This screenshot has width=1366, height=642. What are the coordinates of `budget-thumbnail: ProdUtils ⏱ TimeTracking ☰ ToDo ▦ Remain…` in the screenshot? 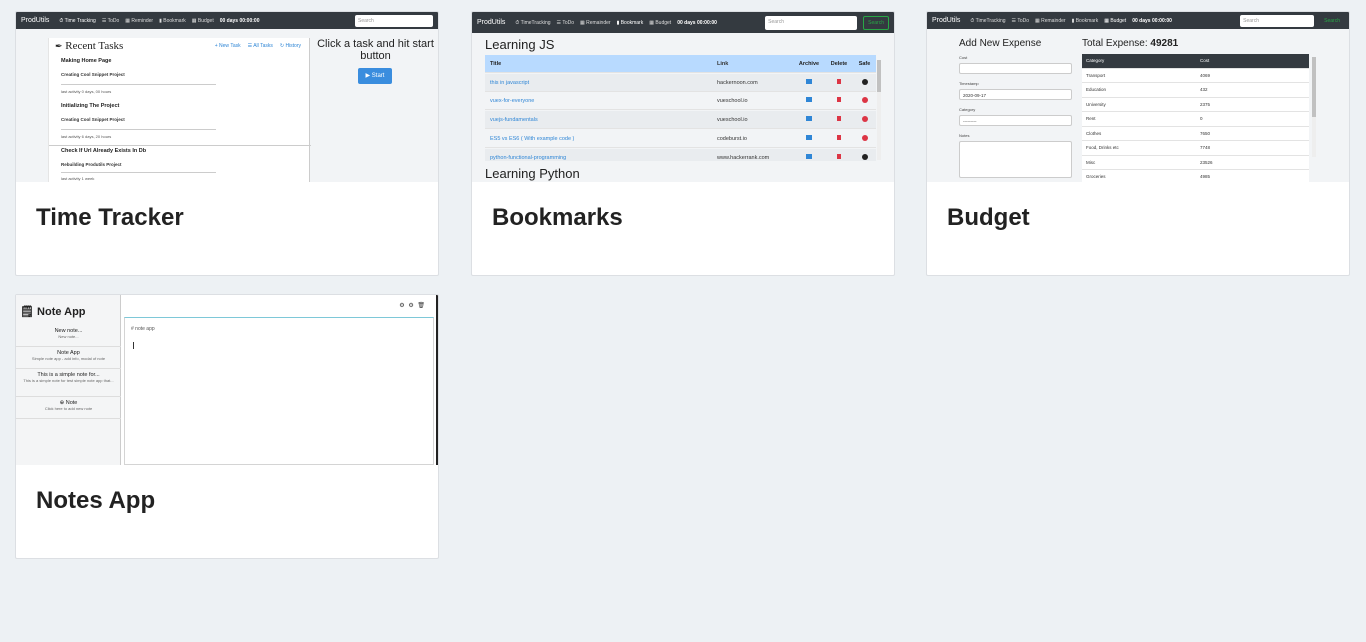 It's located at (1138, 97).